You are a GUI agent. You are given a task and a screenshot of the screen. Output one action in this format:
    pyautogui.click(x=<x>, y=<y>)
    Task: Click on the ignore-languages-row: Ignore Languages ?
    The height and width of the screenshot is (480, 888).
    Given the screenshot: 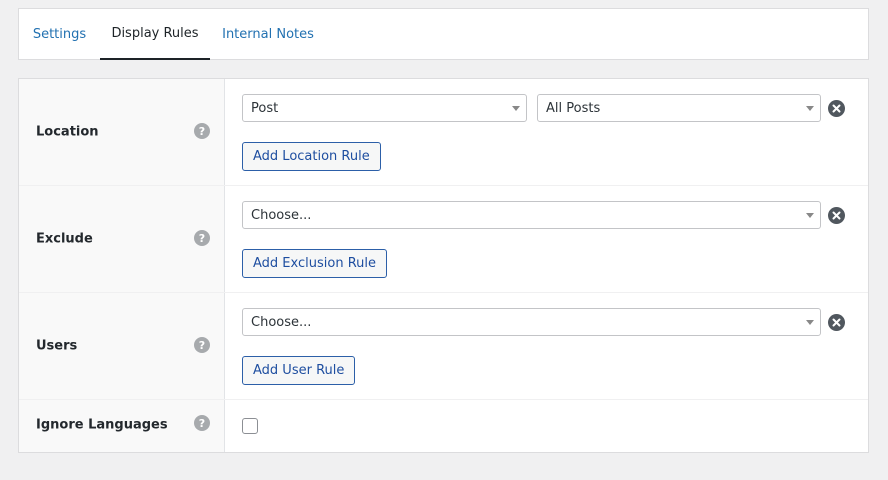 What is the action you would take?
    pyautogui.click(x=443, y=426)
    